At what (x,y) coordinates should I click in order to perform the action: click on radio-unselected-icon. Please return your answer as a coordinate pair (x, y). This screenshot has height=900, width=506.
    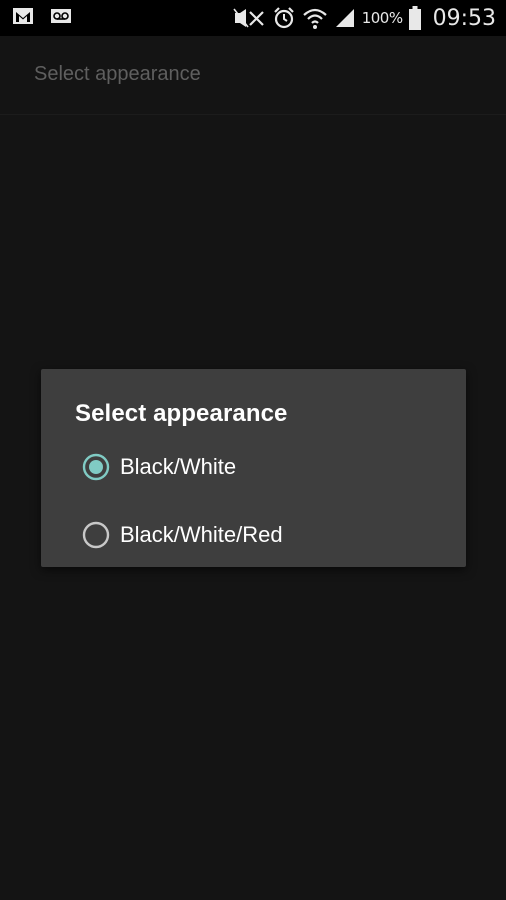
    Looking at the image, I should click on (96, 535).